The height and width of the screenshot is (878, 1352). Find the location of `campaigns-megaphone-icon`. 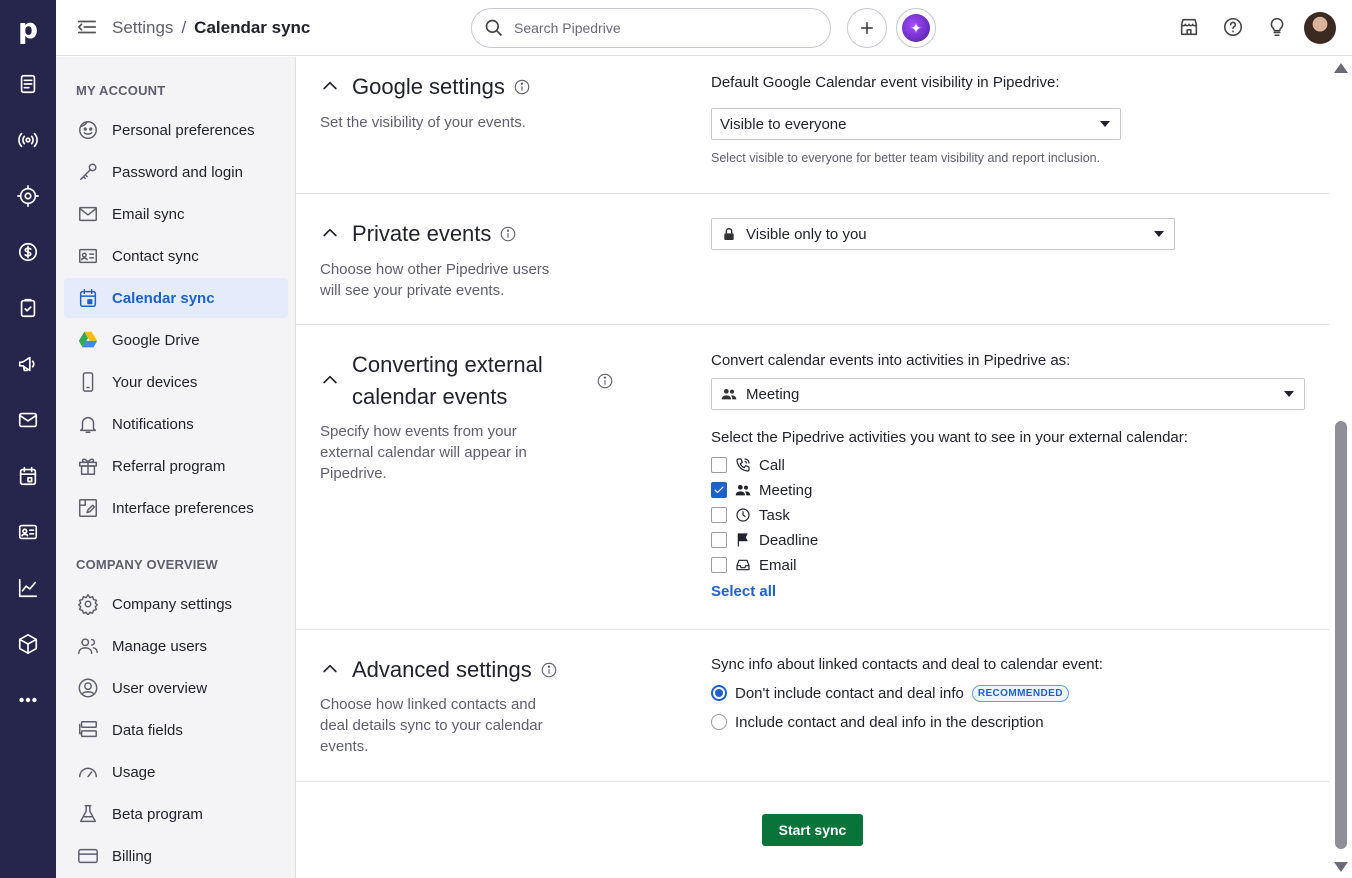

campaigns-megaphone-icon is located at coordinates (28, 364).